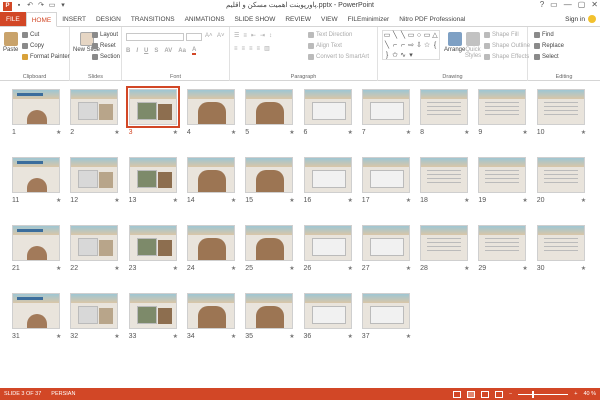  Describe the element at coordinates (46, 57) in the screenshot. I see `format-painter-button: Format Painter` at that location.